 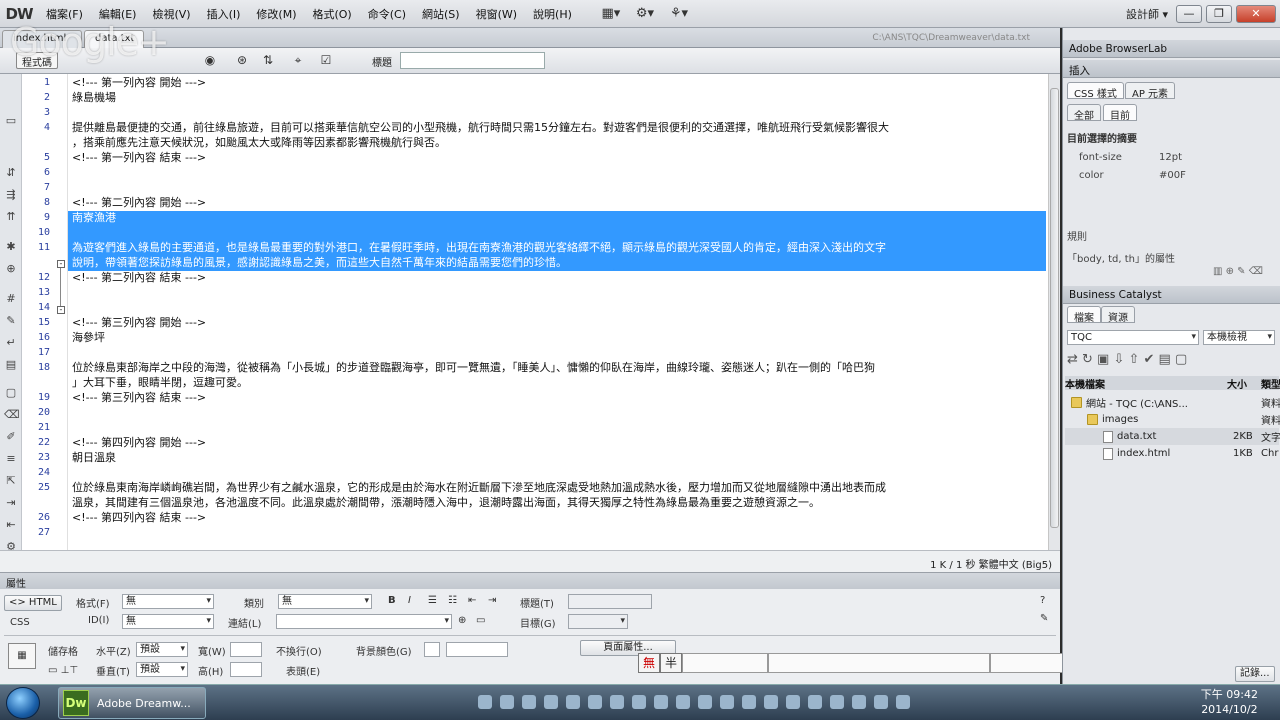 What do you see at coordinates (1171, 295) in the screenshot?
I see `business-catalyst-header: Business Catalyst` at bounding box center [1171, 295].